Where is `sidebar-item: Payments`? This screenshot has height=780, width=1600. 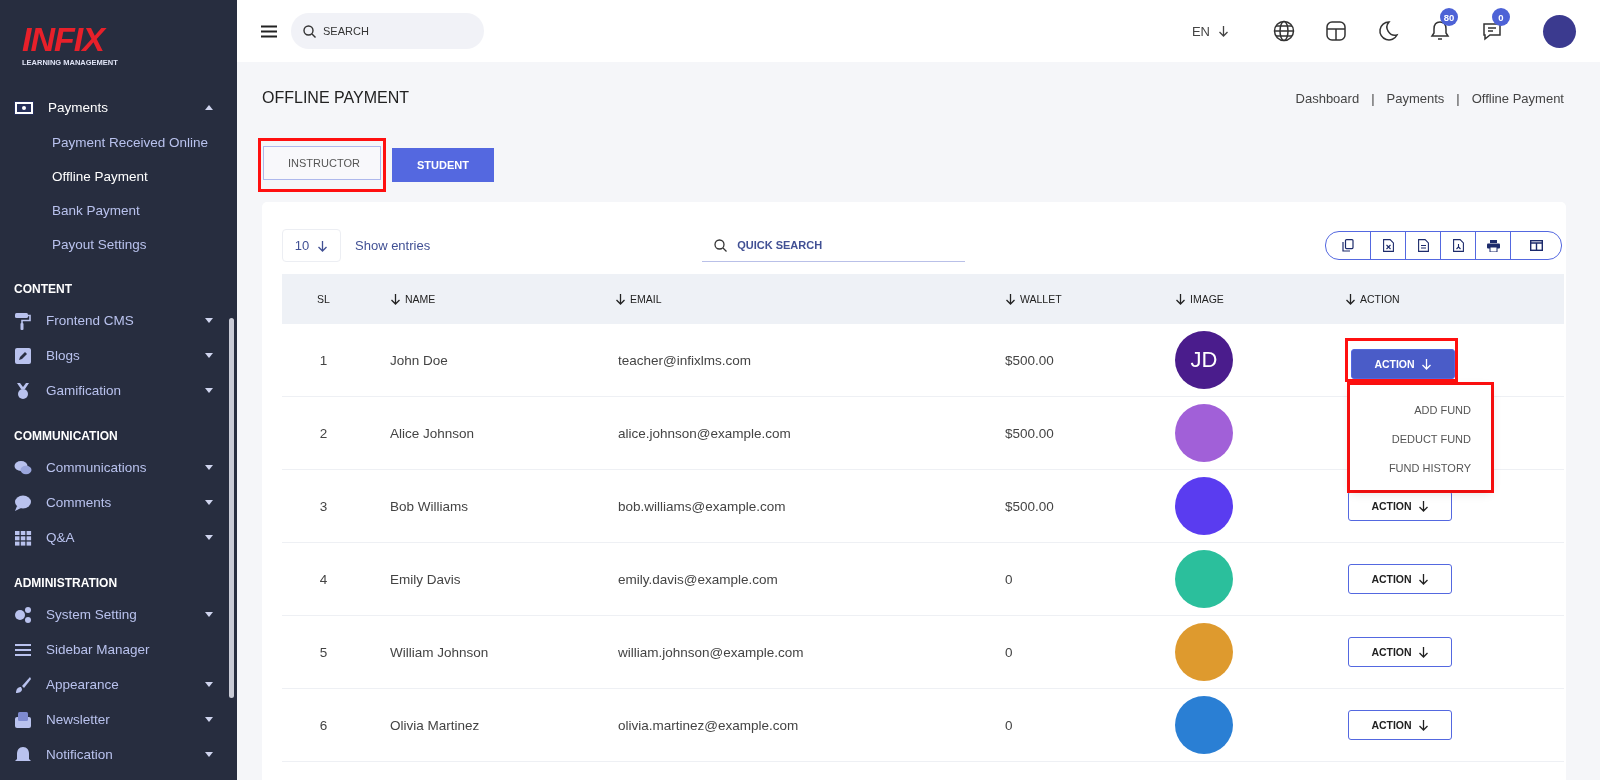
sidebar-item: Payments is located at coordinates (118, 107).